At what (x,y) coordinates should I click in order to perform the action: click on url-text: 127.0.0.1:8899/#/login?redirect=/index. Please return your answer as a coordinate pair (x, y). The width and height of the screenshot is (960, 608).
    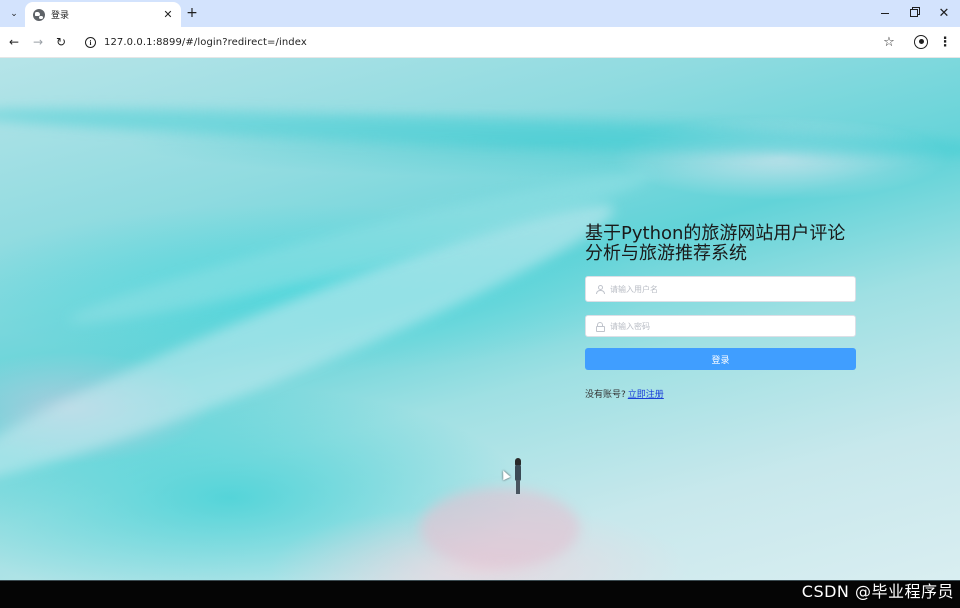
    Looking at the image, I should click on (205, 42).